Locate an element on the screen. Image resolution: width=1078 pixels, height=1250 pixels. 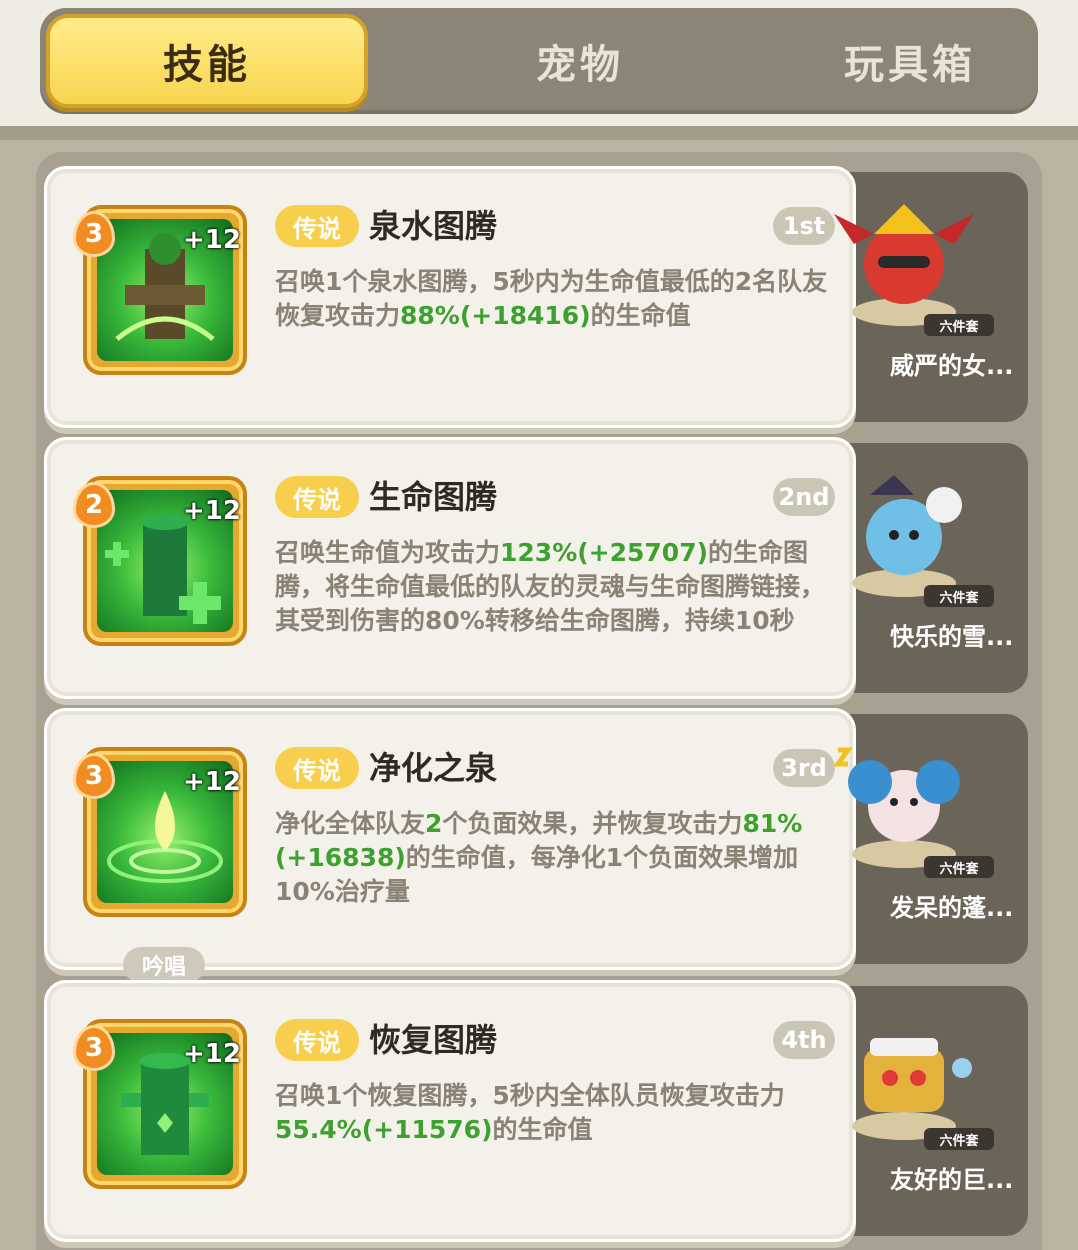
pet-dragon-figure is located at coordinates (894, 264).